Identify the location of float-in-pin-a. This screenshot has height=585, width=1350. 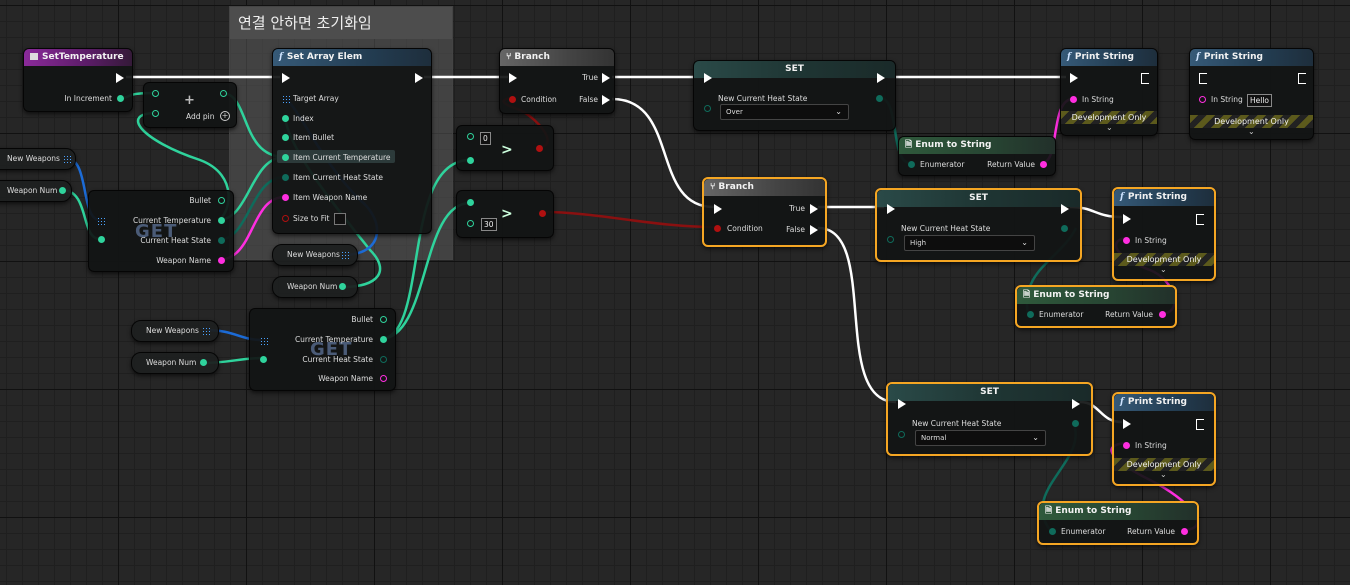
(155, 93).